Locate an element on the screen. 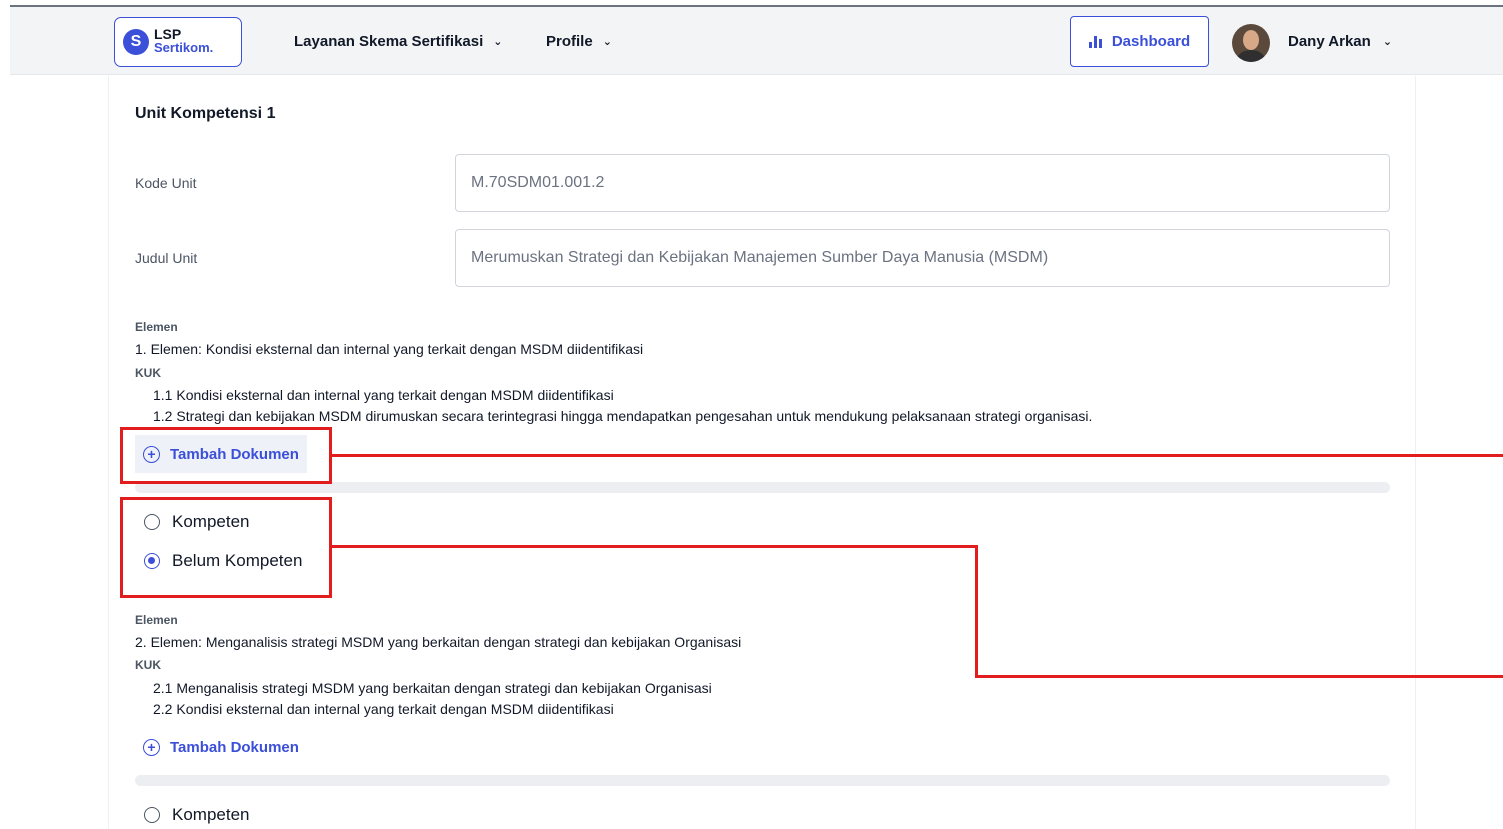  annotation-box-tambah-dokumen is located at coordinates (226, 455).